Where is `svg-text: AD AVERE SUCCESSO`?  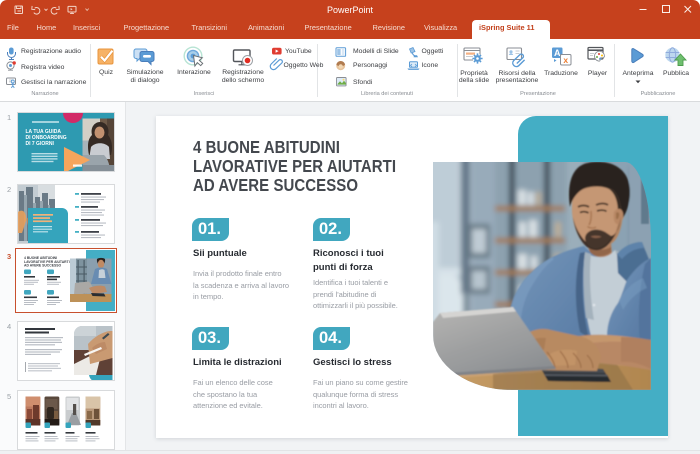 svg-text: AD AVERE SUCCESSO is located at coordinates (42, 266).